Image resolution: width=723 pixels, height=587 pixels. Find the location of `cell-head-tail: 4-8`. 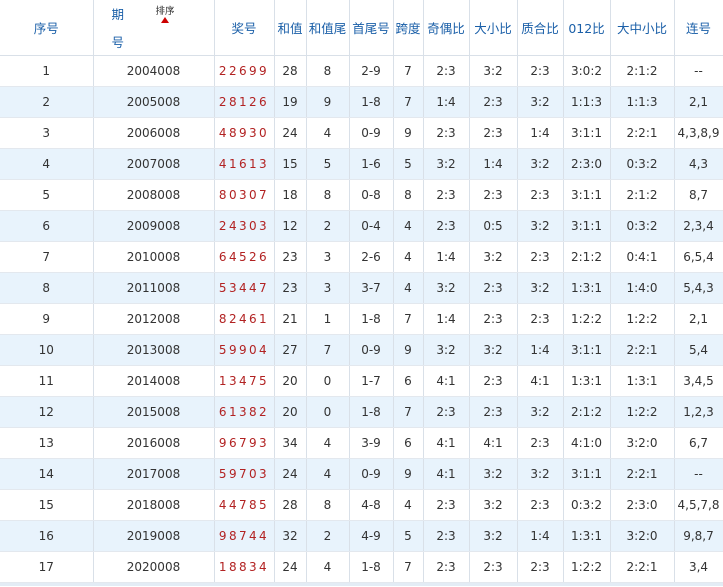

cell-head-tail: 4-8 is located at coordinates (371, 505).